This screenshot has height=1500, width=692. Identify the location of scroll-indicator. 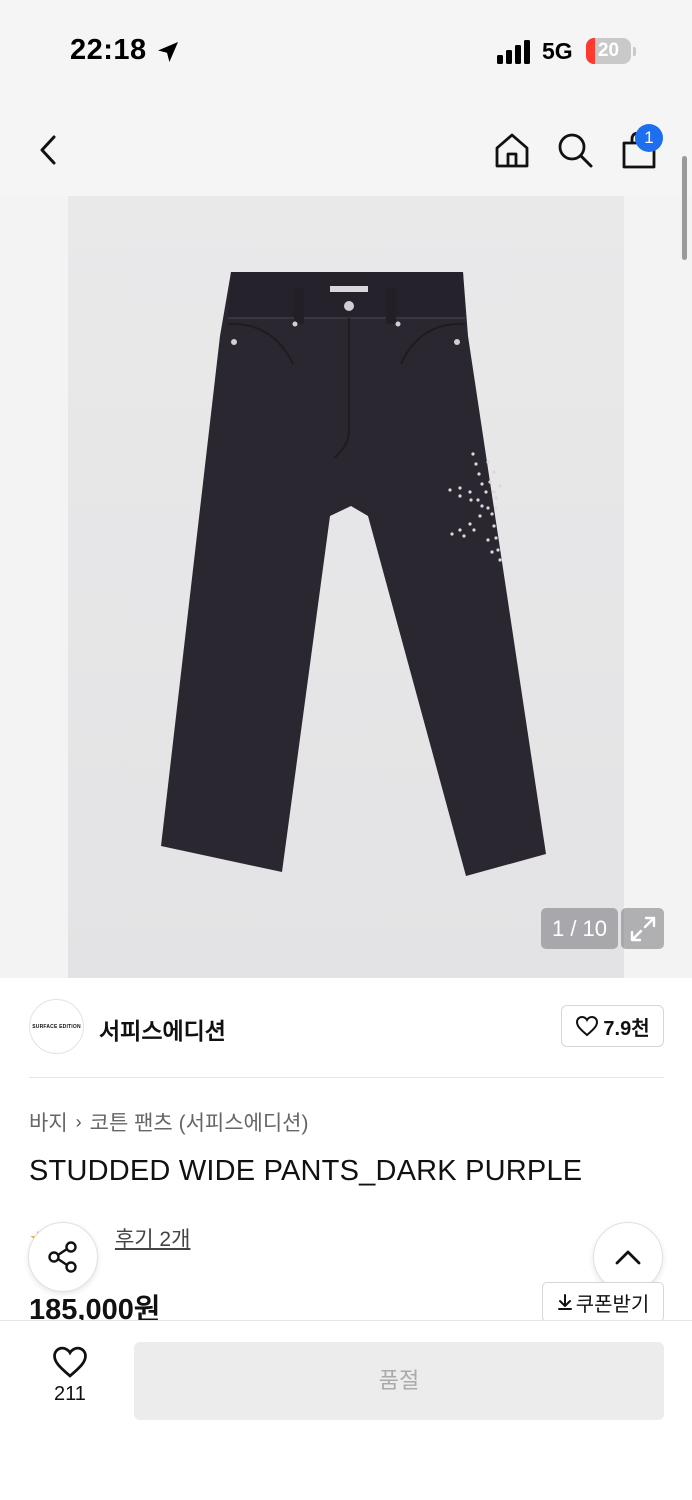
(684, 208).